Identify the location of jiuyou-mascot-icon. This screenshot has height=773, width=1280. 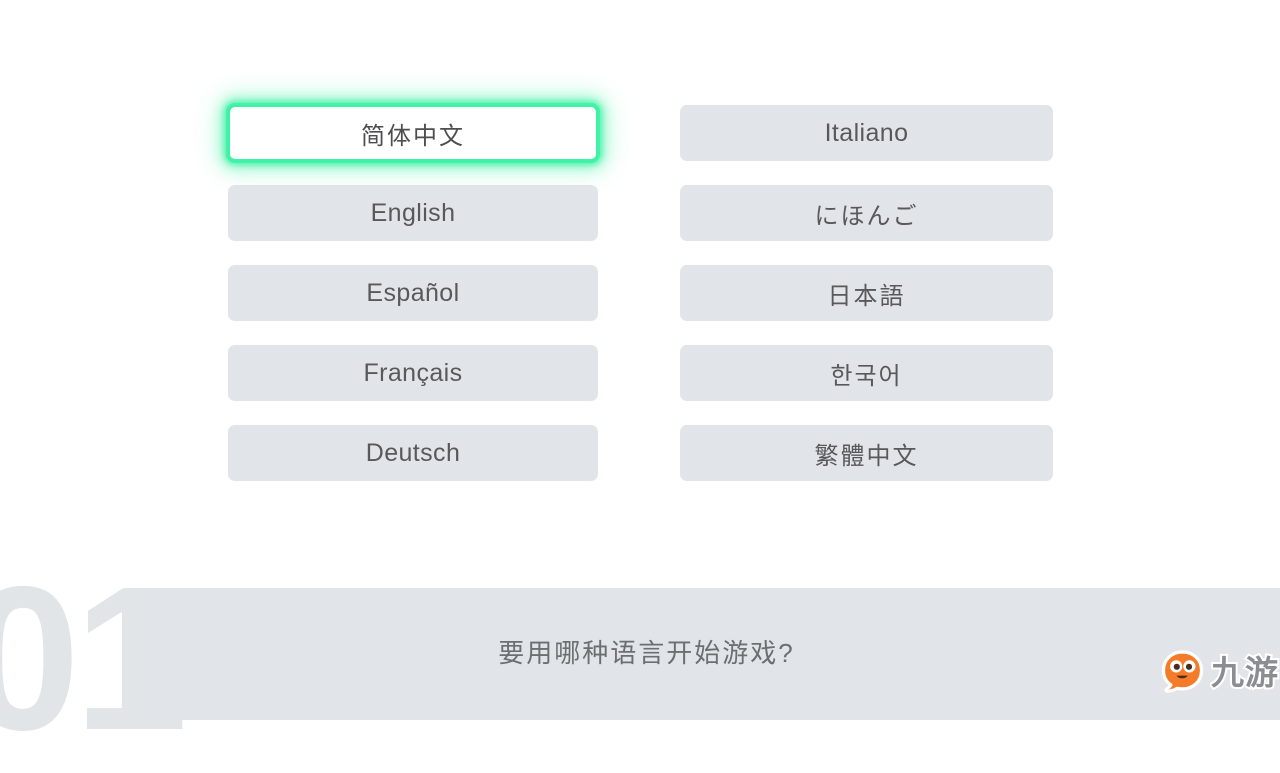
(1182, 673).